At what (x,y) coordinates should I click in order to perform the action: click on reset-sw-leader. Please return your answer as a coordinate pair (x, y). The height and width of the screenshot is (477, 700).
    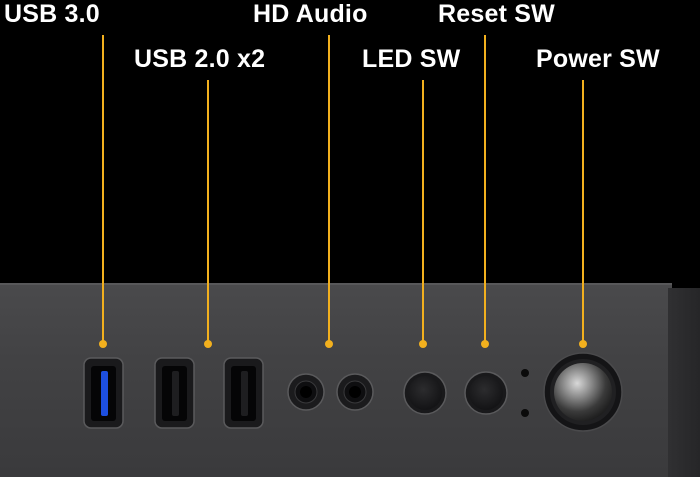
    Looking at the image, I should click on (485, 191).